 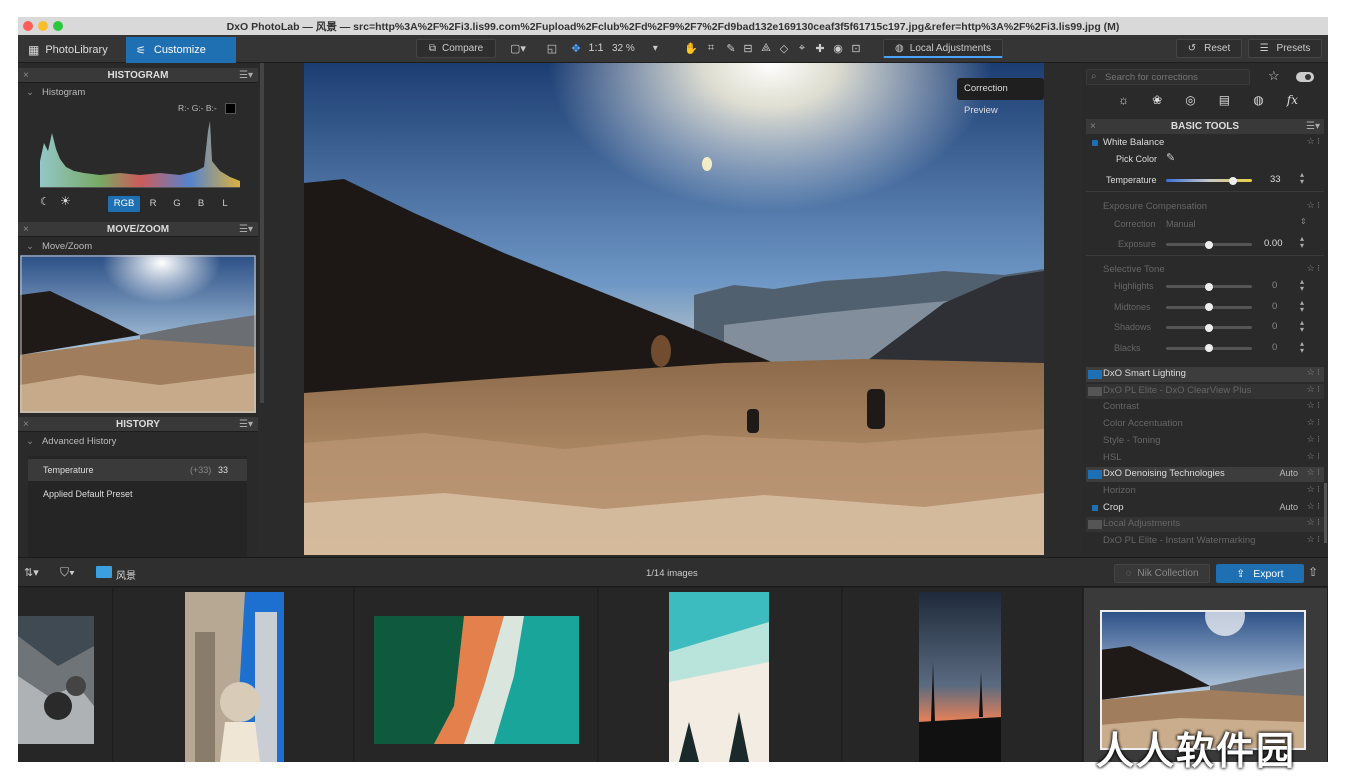 I want to click on volume-deformation-icon: ◇, so click(x=784, y=48).